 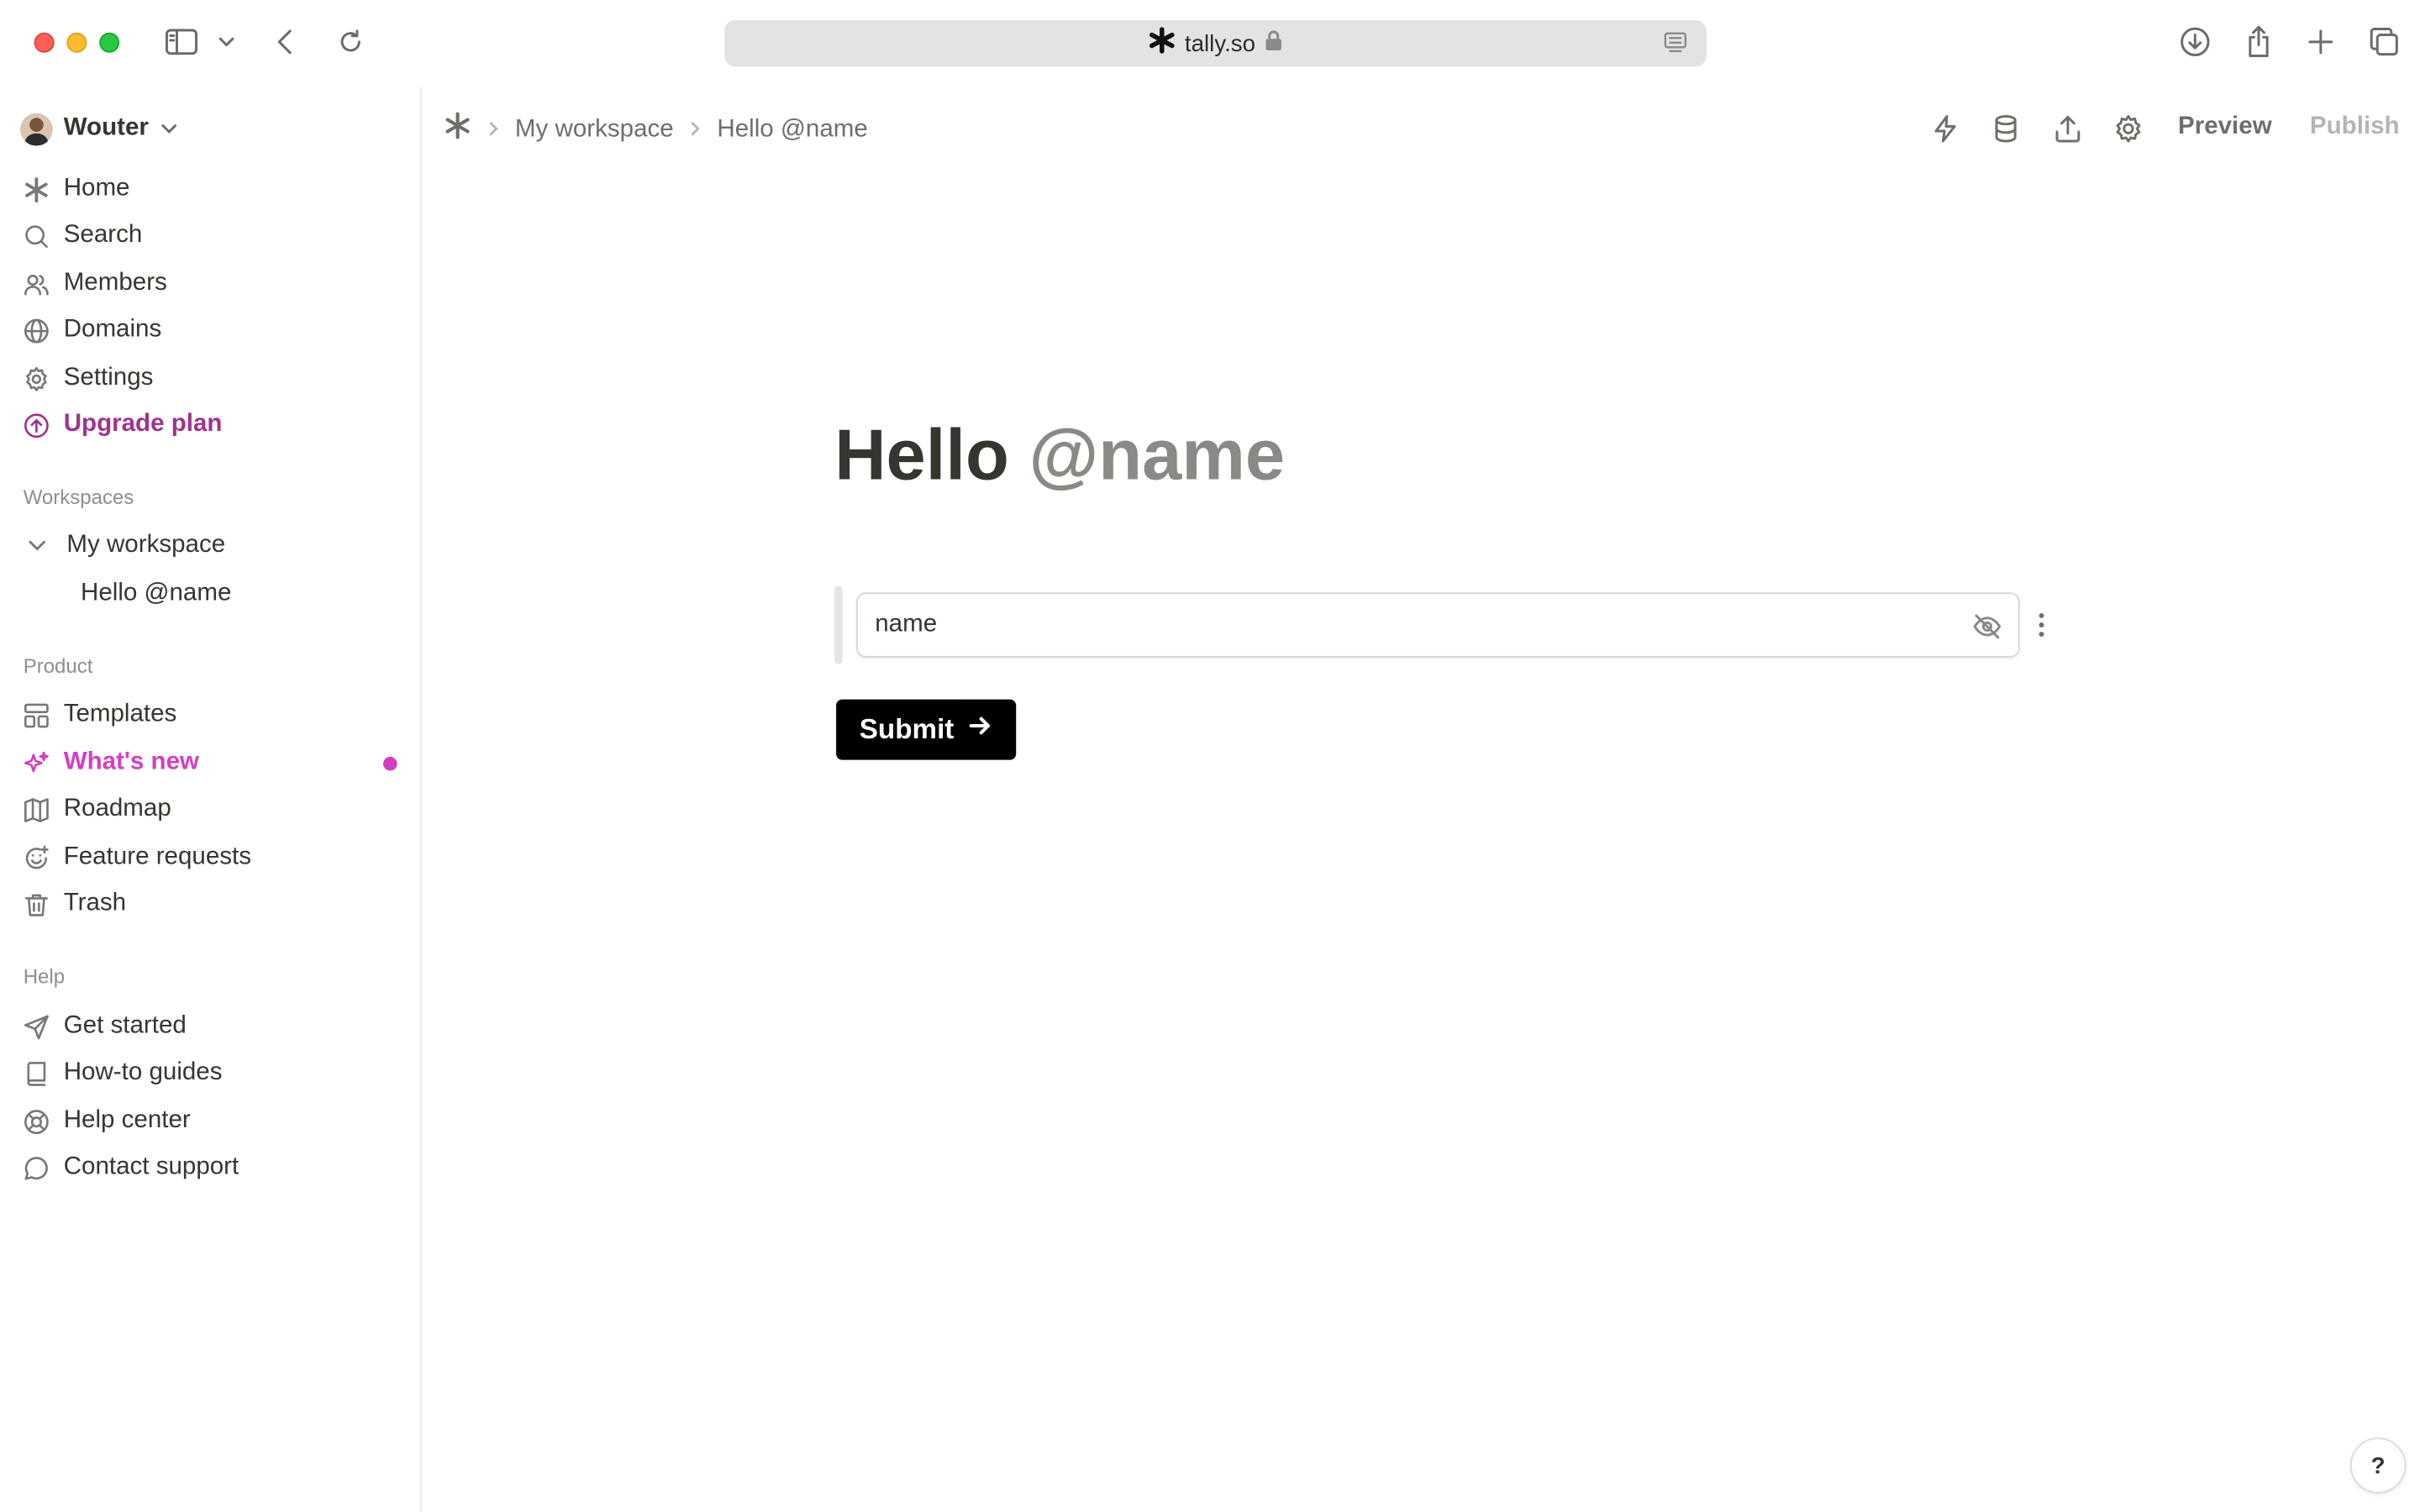 What do you see at coordinates (127, 1120) in the screenshot?
I see `sidebar-item-label: Help center` at bounding box center [127, 1120].